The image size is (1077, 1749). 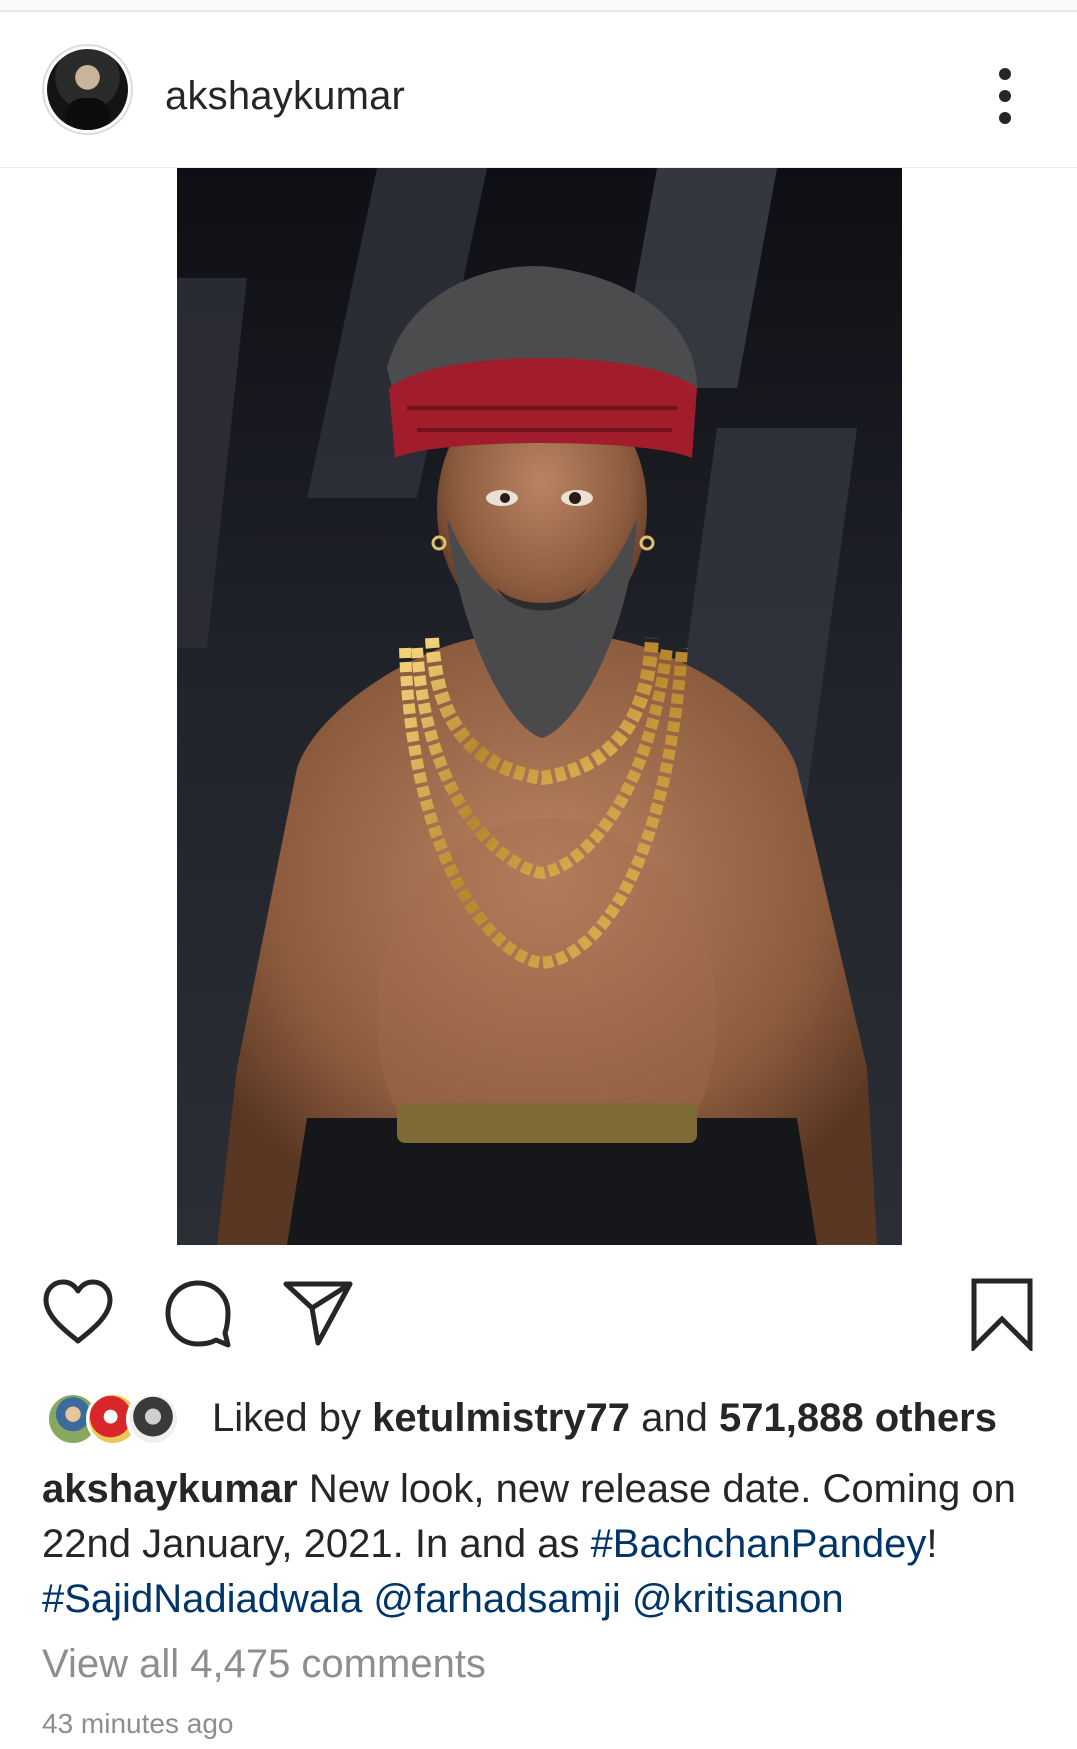 What do you see at coordinates (759, 1544) in the screenshot?
I see `hashtag-link: #BachchanPandey` at bounding box center [759, 1544].